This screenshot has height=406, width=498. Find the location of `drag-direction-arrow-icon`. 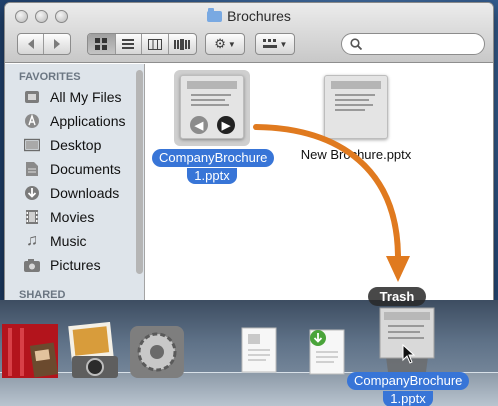

drag-direction-arrow-icon is located at coordinates (331, 203).